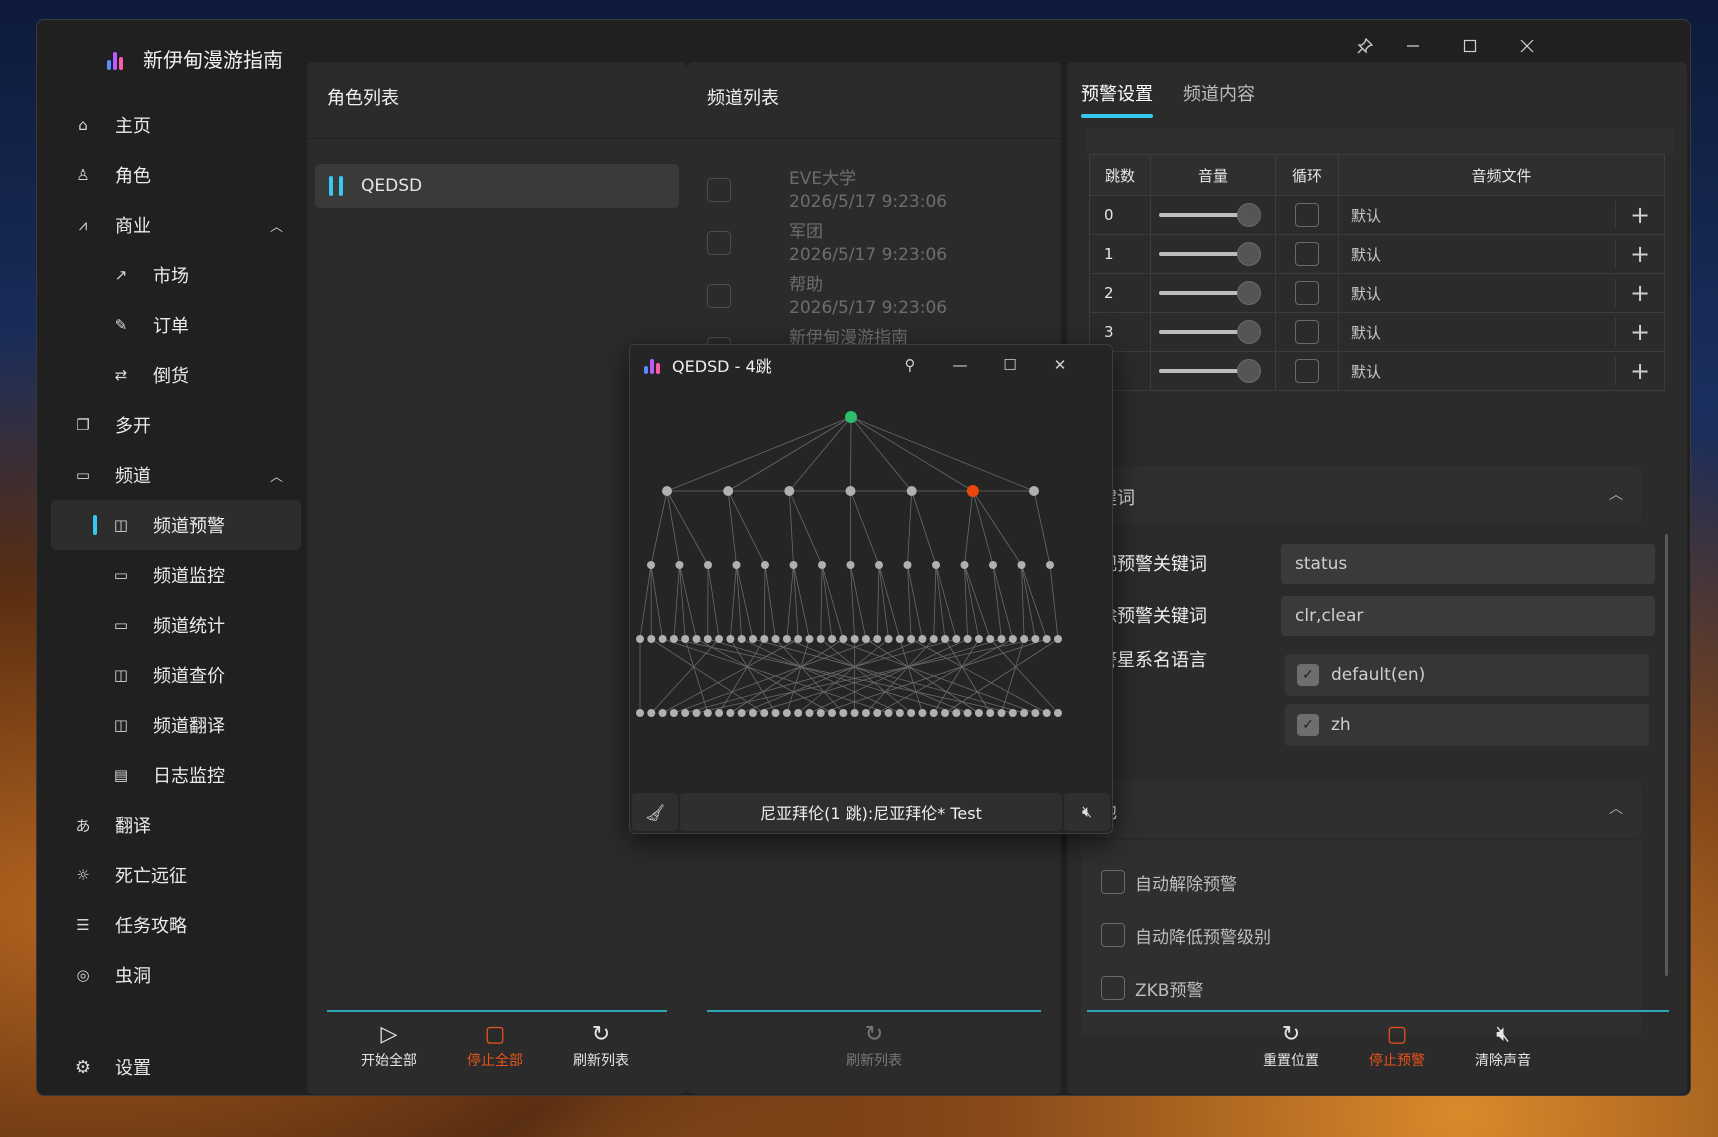 The height and width of the screenshot is (1137, 1718). What do you see at coordinates (1291, 1047) in the screenshot?
I see `reset-position-button: ↻ 重置位置` at bounding box center [1291, 1047].